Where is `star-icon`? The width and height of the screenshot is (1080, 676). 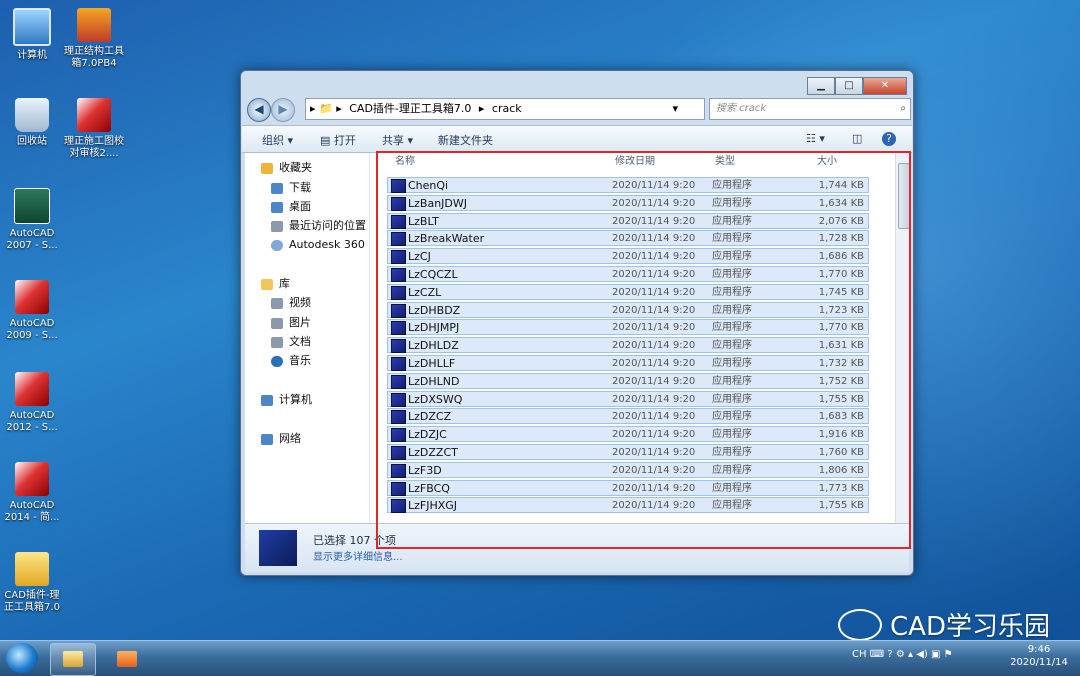
star-icon is located at coordinates (267, 168).